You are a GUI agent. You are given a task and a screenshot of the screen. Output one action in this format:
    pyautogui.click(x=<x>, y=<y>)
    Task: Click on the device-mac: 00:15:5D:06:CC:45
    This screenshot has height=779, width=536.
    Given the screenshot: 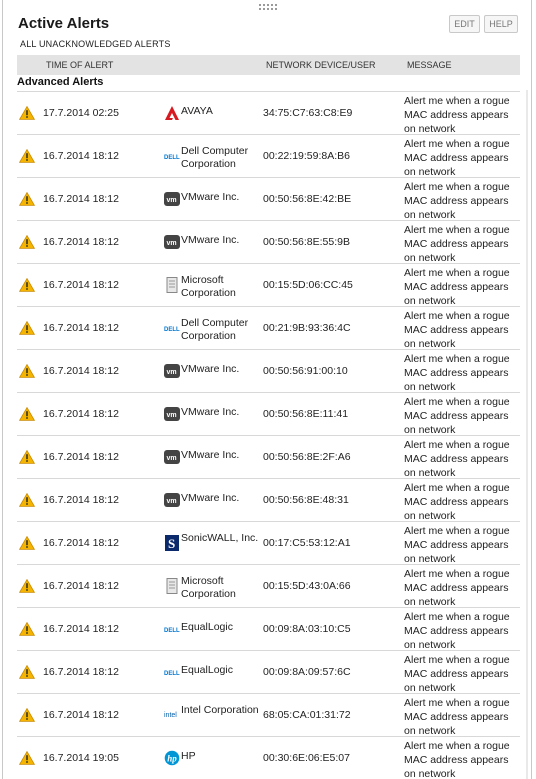 What is the action you would take?
    pyautogui.click(x=308, y=285)
    